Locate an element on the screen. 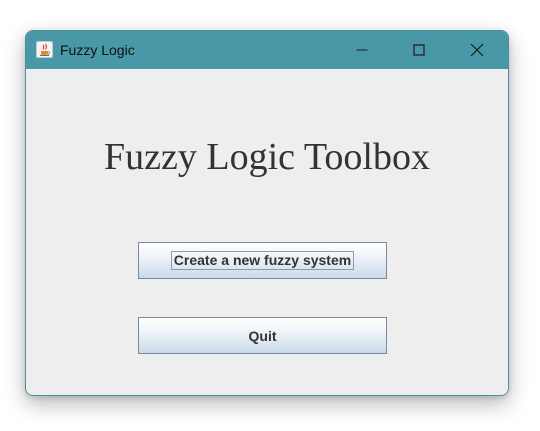 The image size is (540, 431). close-icon is located at coordinates (477, 50).